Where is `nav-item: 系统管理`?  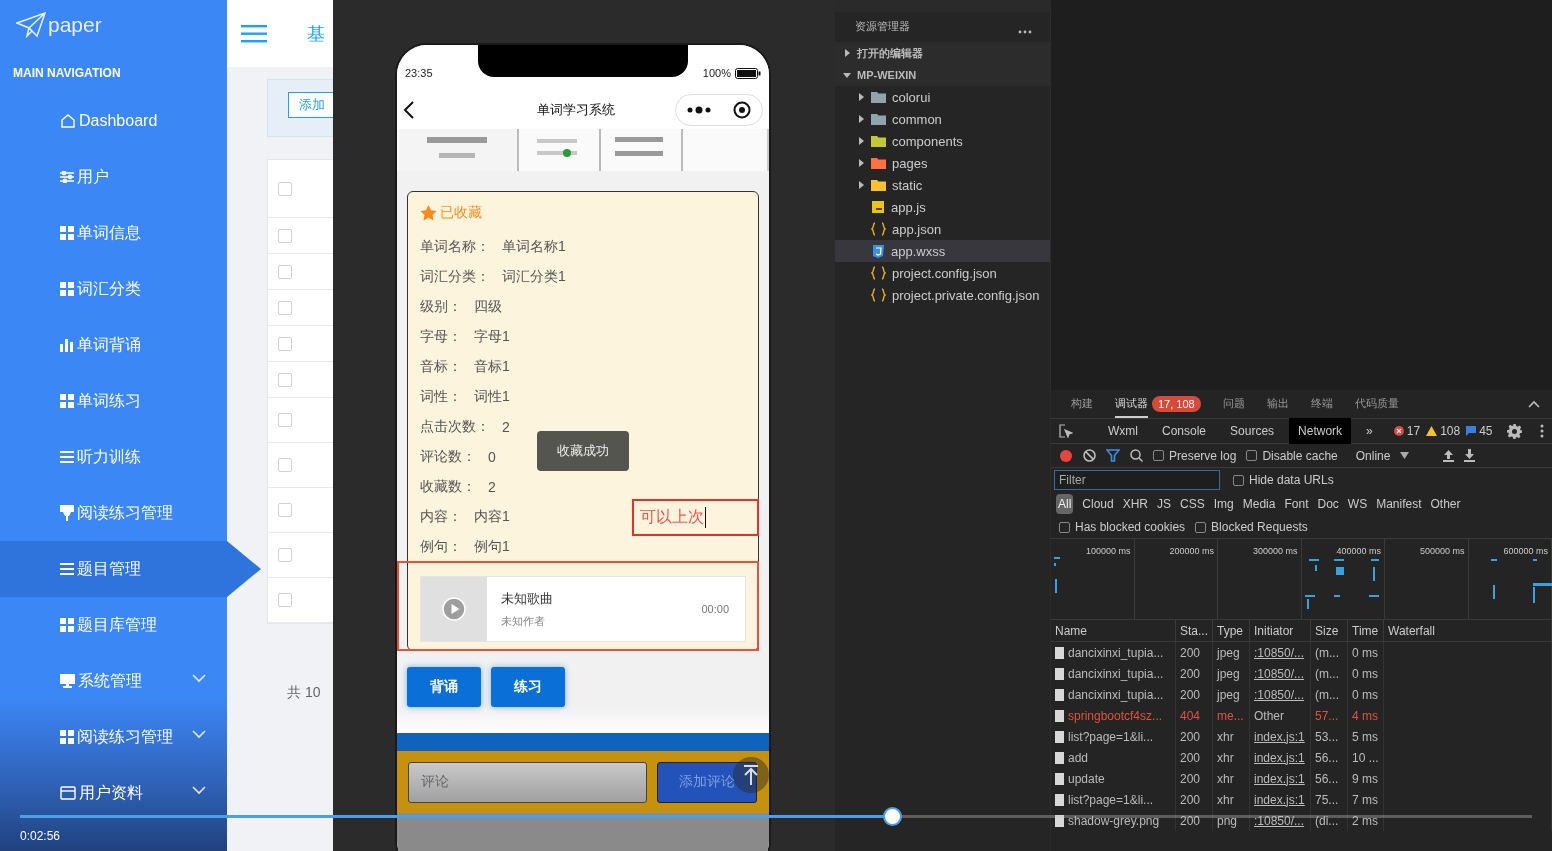
nav-item: 系统管理 is located at coordinates (113, 681).